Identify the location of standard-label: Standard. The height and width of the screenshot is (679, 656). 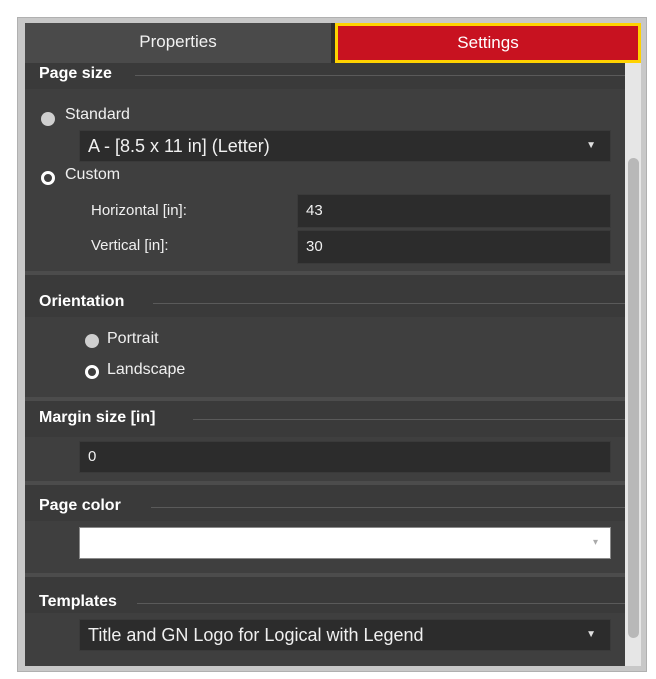
(97, 114).